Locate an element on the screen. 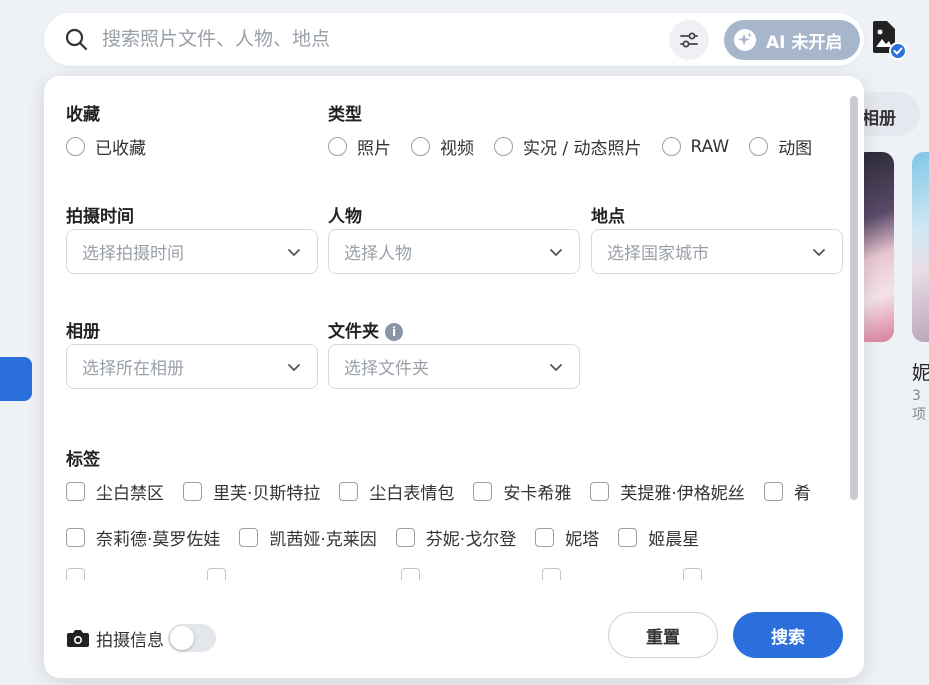 The image size is (929, 685). type-option-gif: 动图 is located at coordinates (780, 146).